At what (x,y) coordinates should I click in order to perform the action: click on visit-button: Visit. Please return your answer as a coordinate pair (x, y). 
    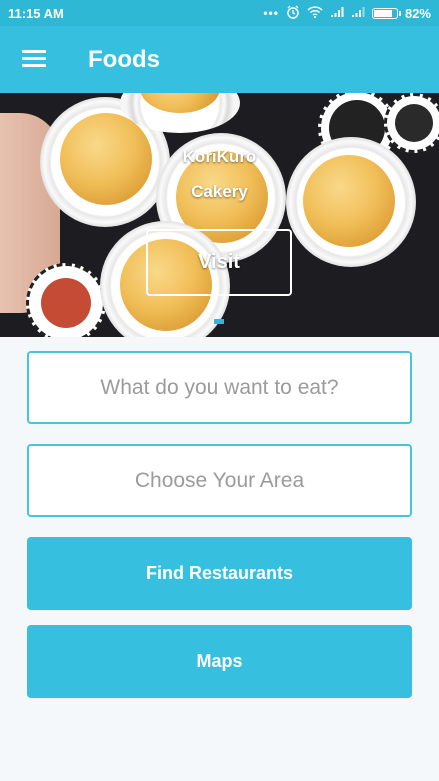
    Looking at the image, I should click on (219, 262).